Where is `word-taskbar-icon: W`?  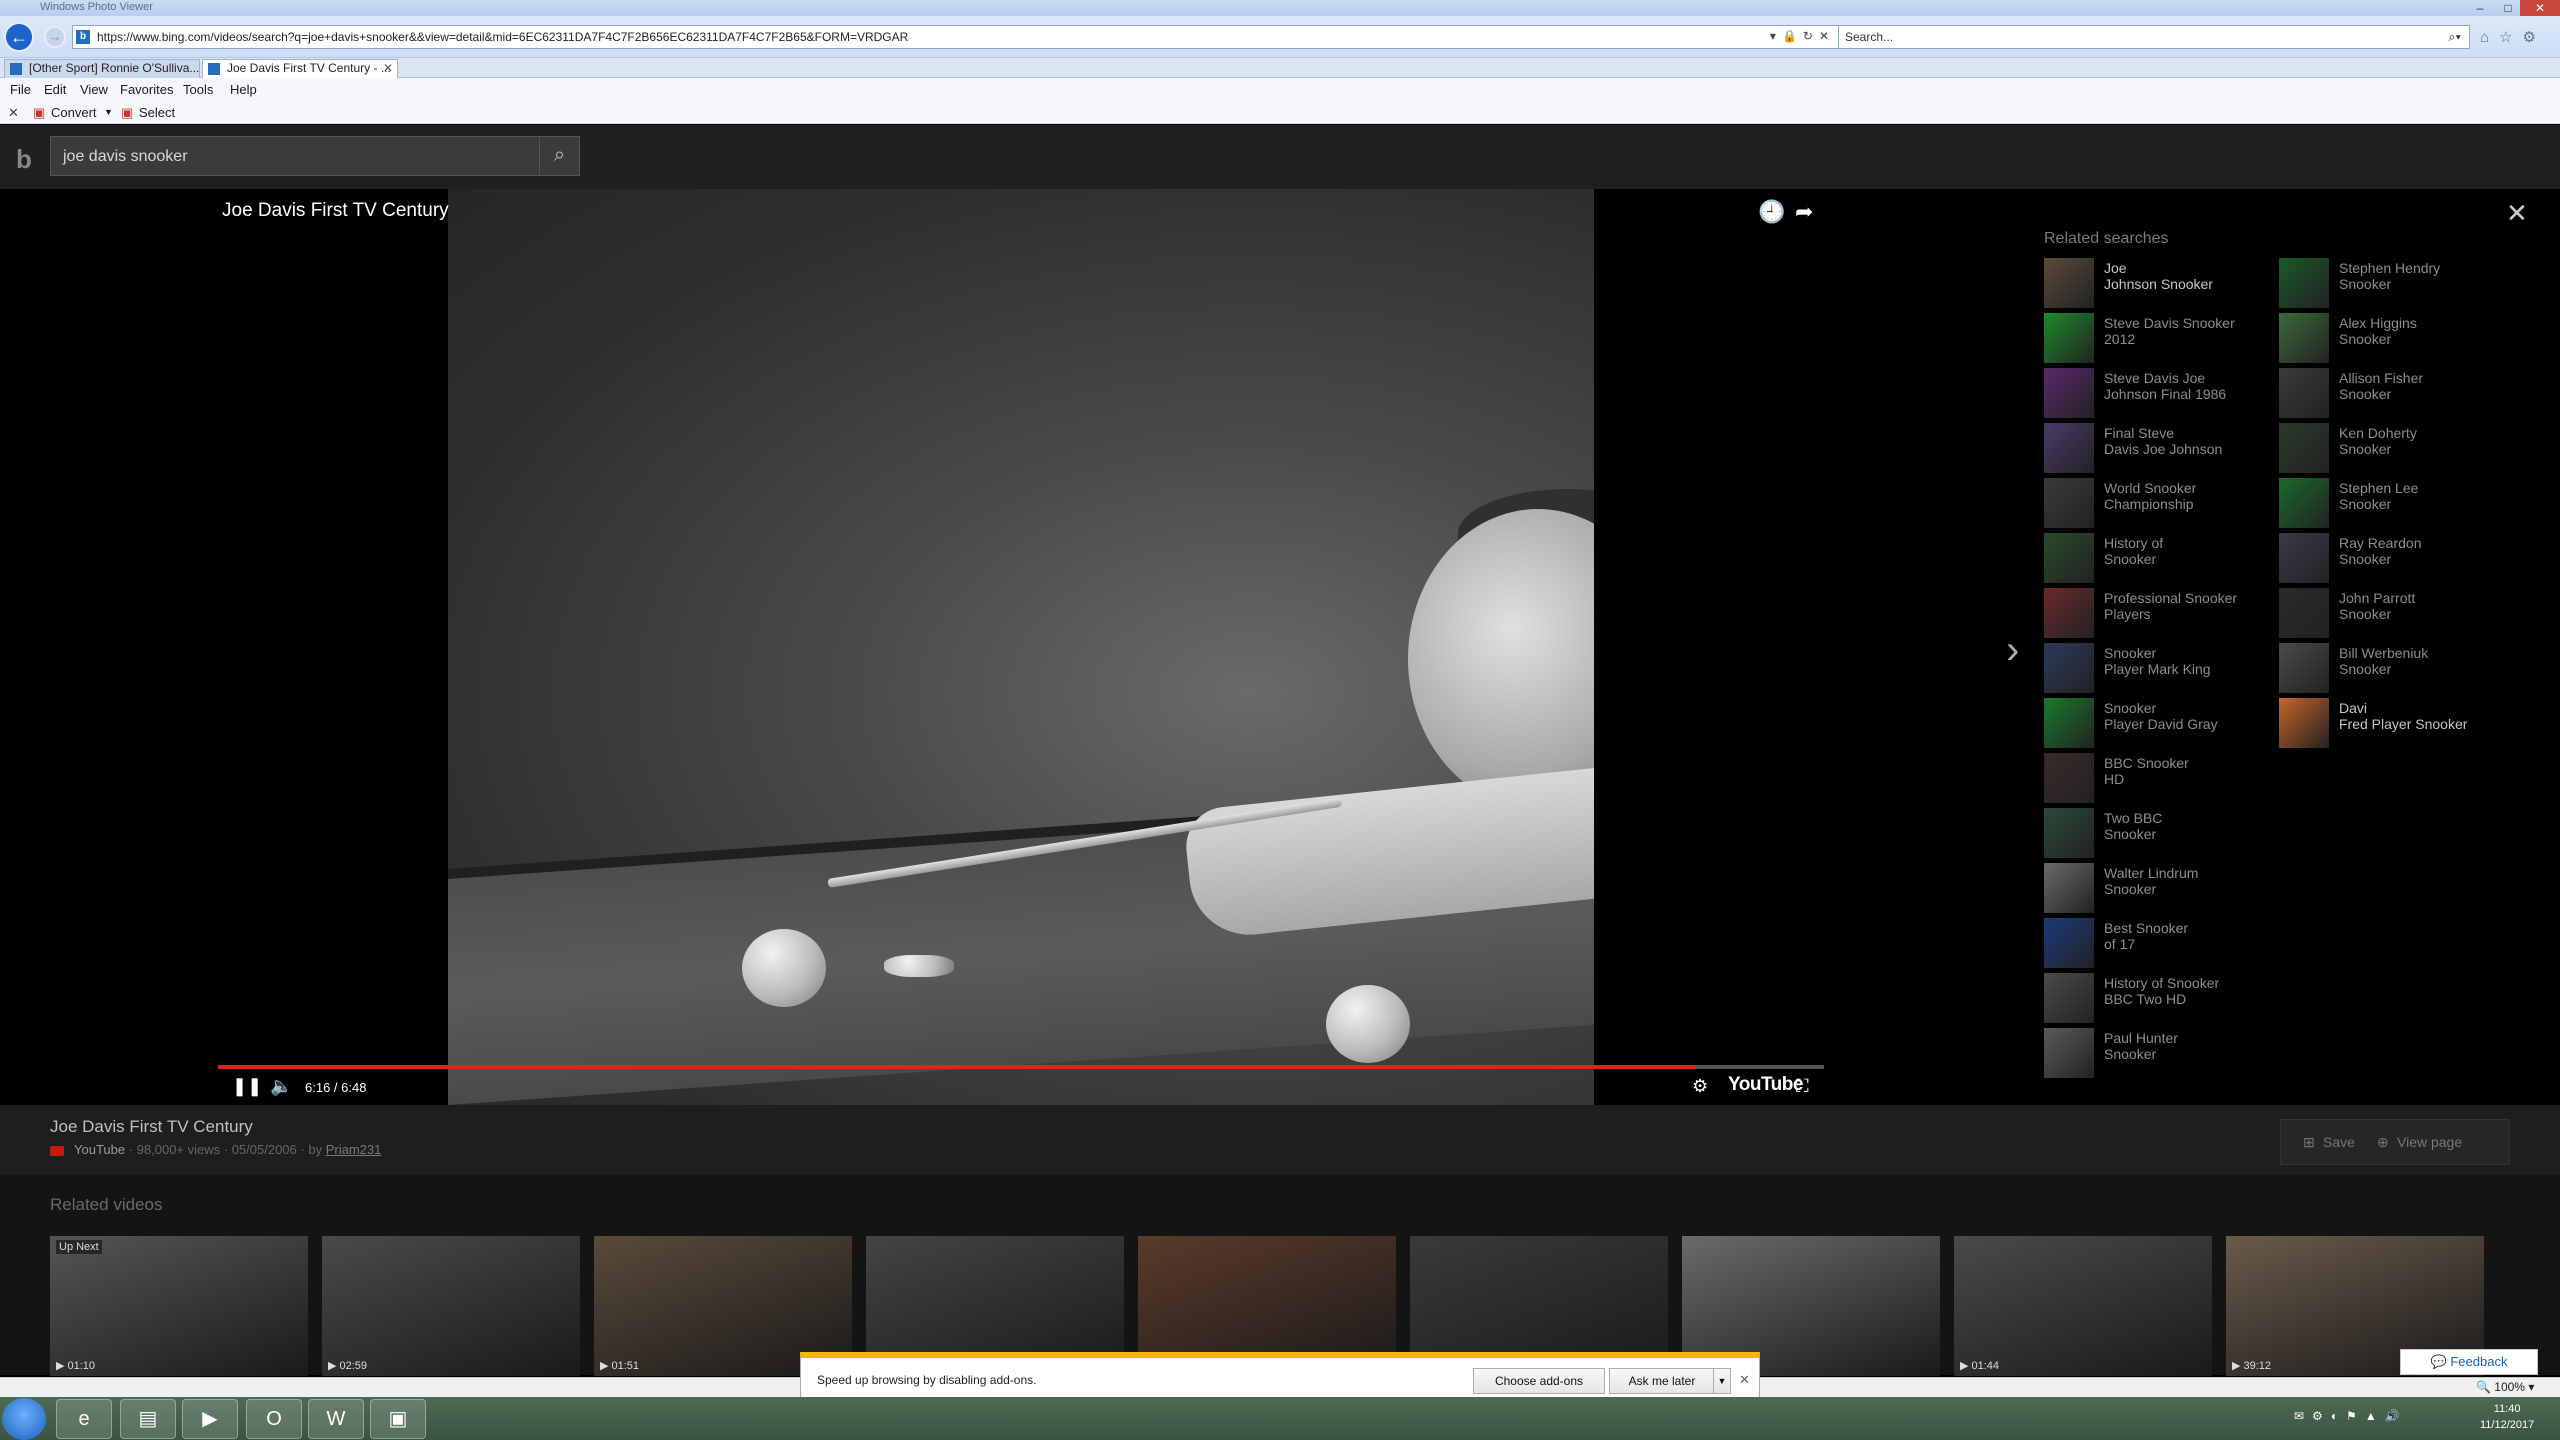 word-taskbar-icon: W is located at coordinates (336, 1419).